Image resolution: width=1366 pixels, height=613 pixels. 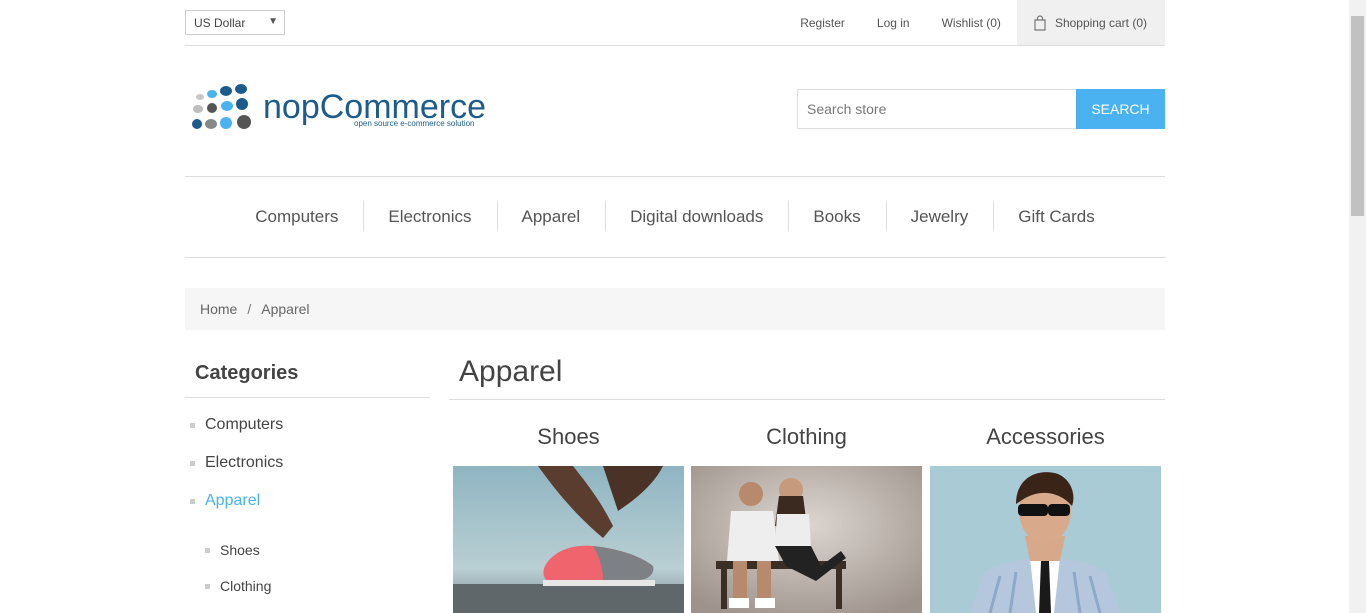 What do you see at coordinates (675, 309) in the screenshot?
I see `breadcrumb: Home / Apparel` at bounding box center [675, 309].